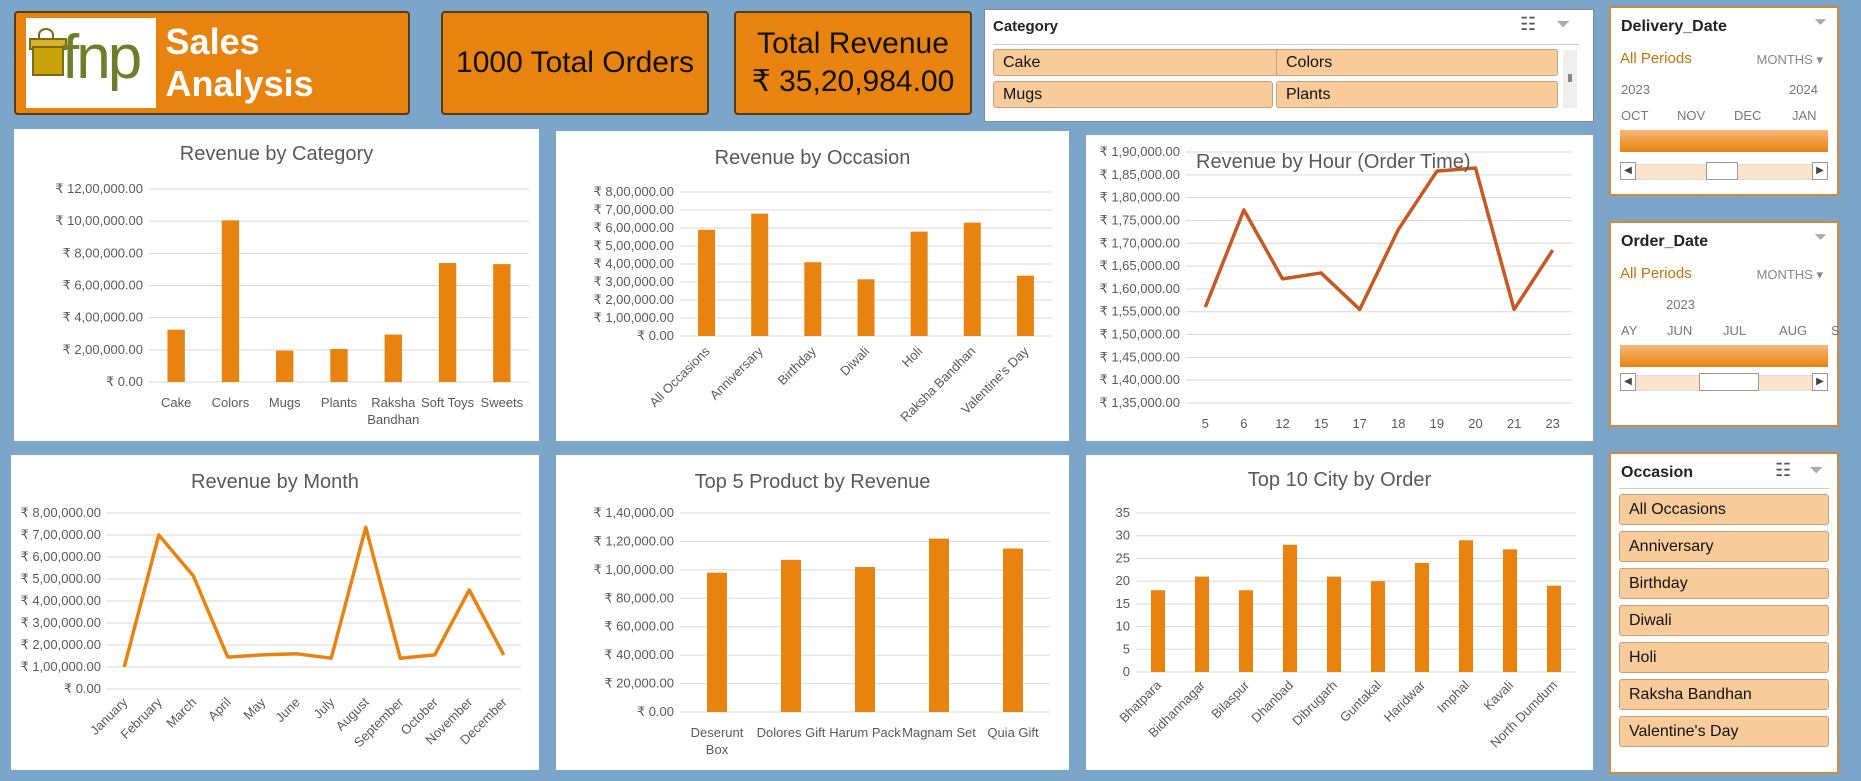 The width and height of the screenshot is (1861, 781). What do you see at coordinates (853, 81) in the screenshot?
I see `total-revenue-value: ₹ 35,20,984.00` at bounding box center [853, 81].